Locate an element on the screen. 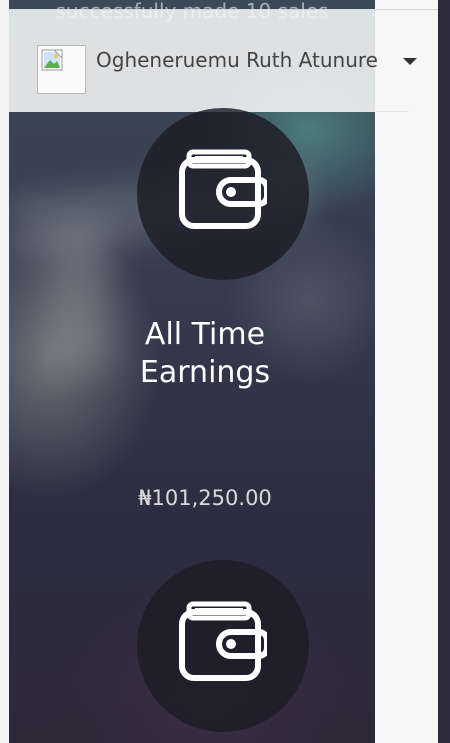 This screenshot has width=450, height=743. background-blur-shape is located at coordinates (79, 295).